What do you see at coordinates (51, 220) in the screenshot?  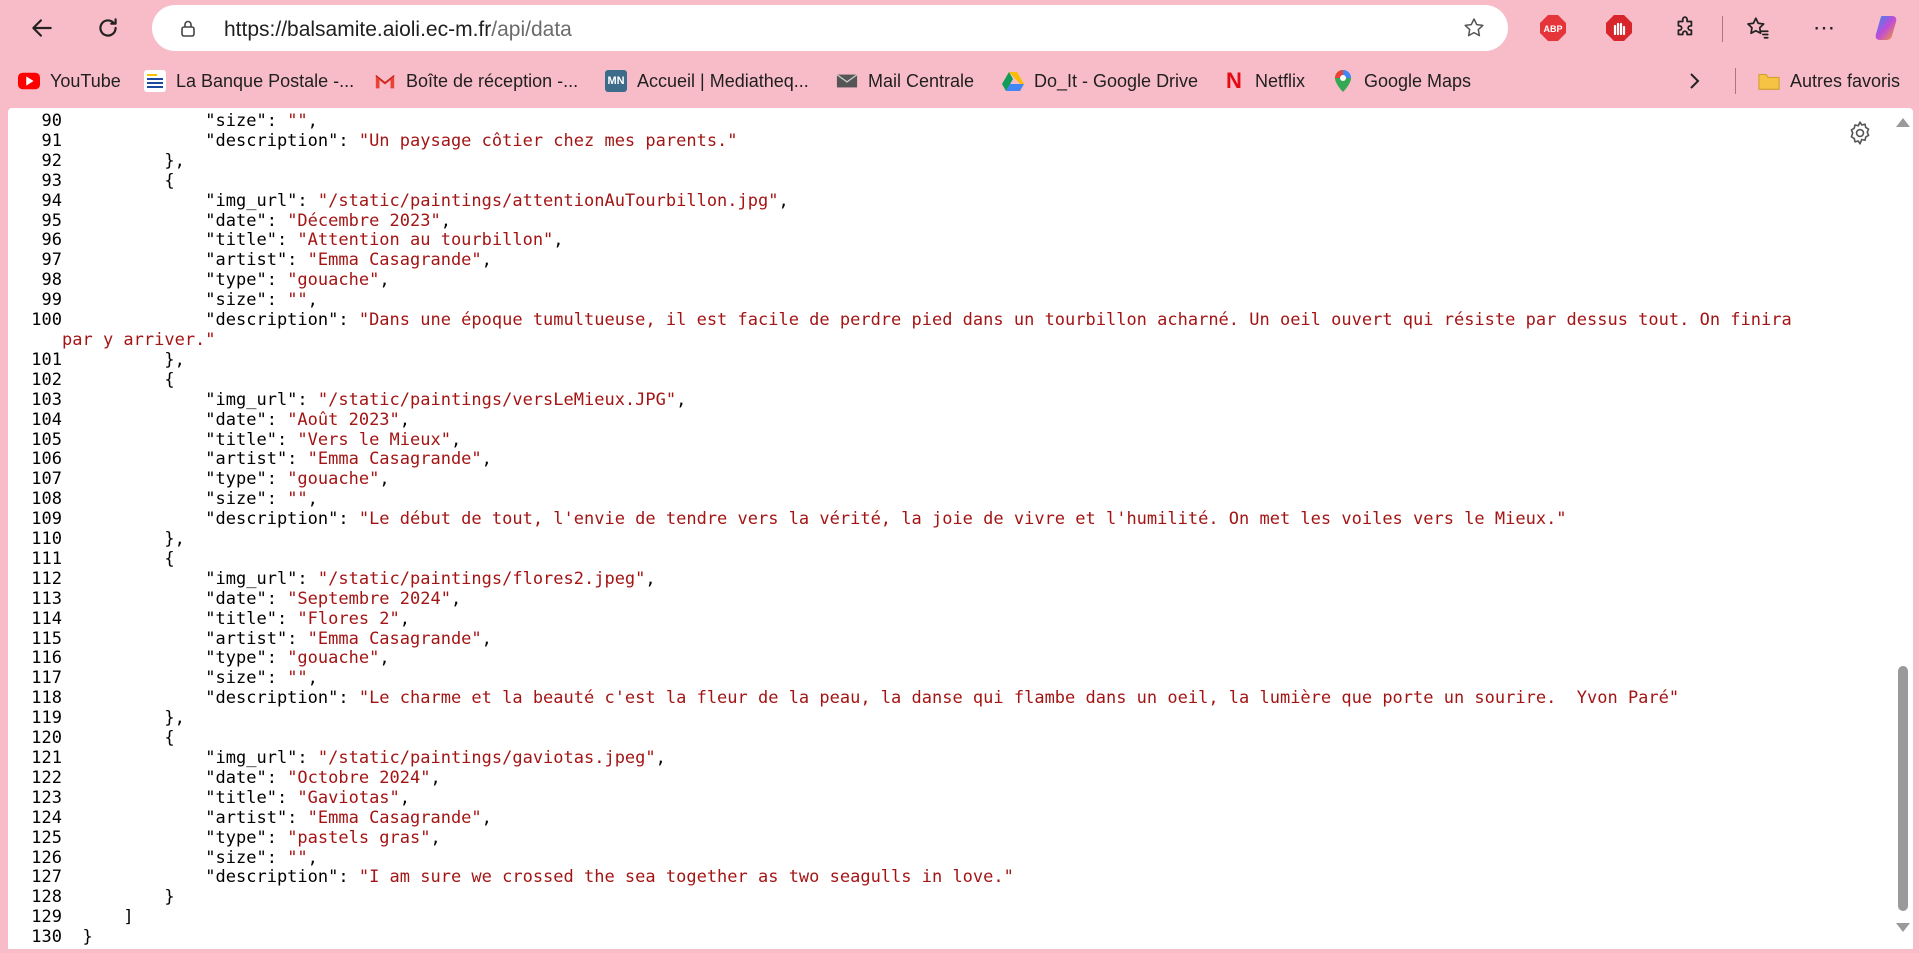 I see `line-number: 95` at bounding box center [51, 220].